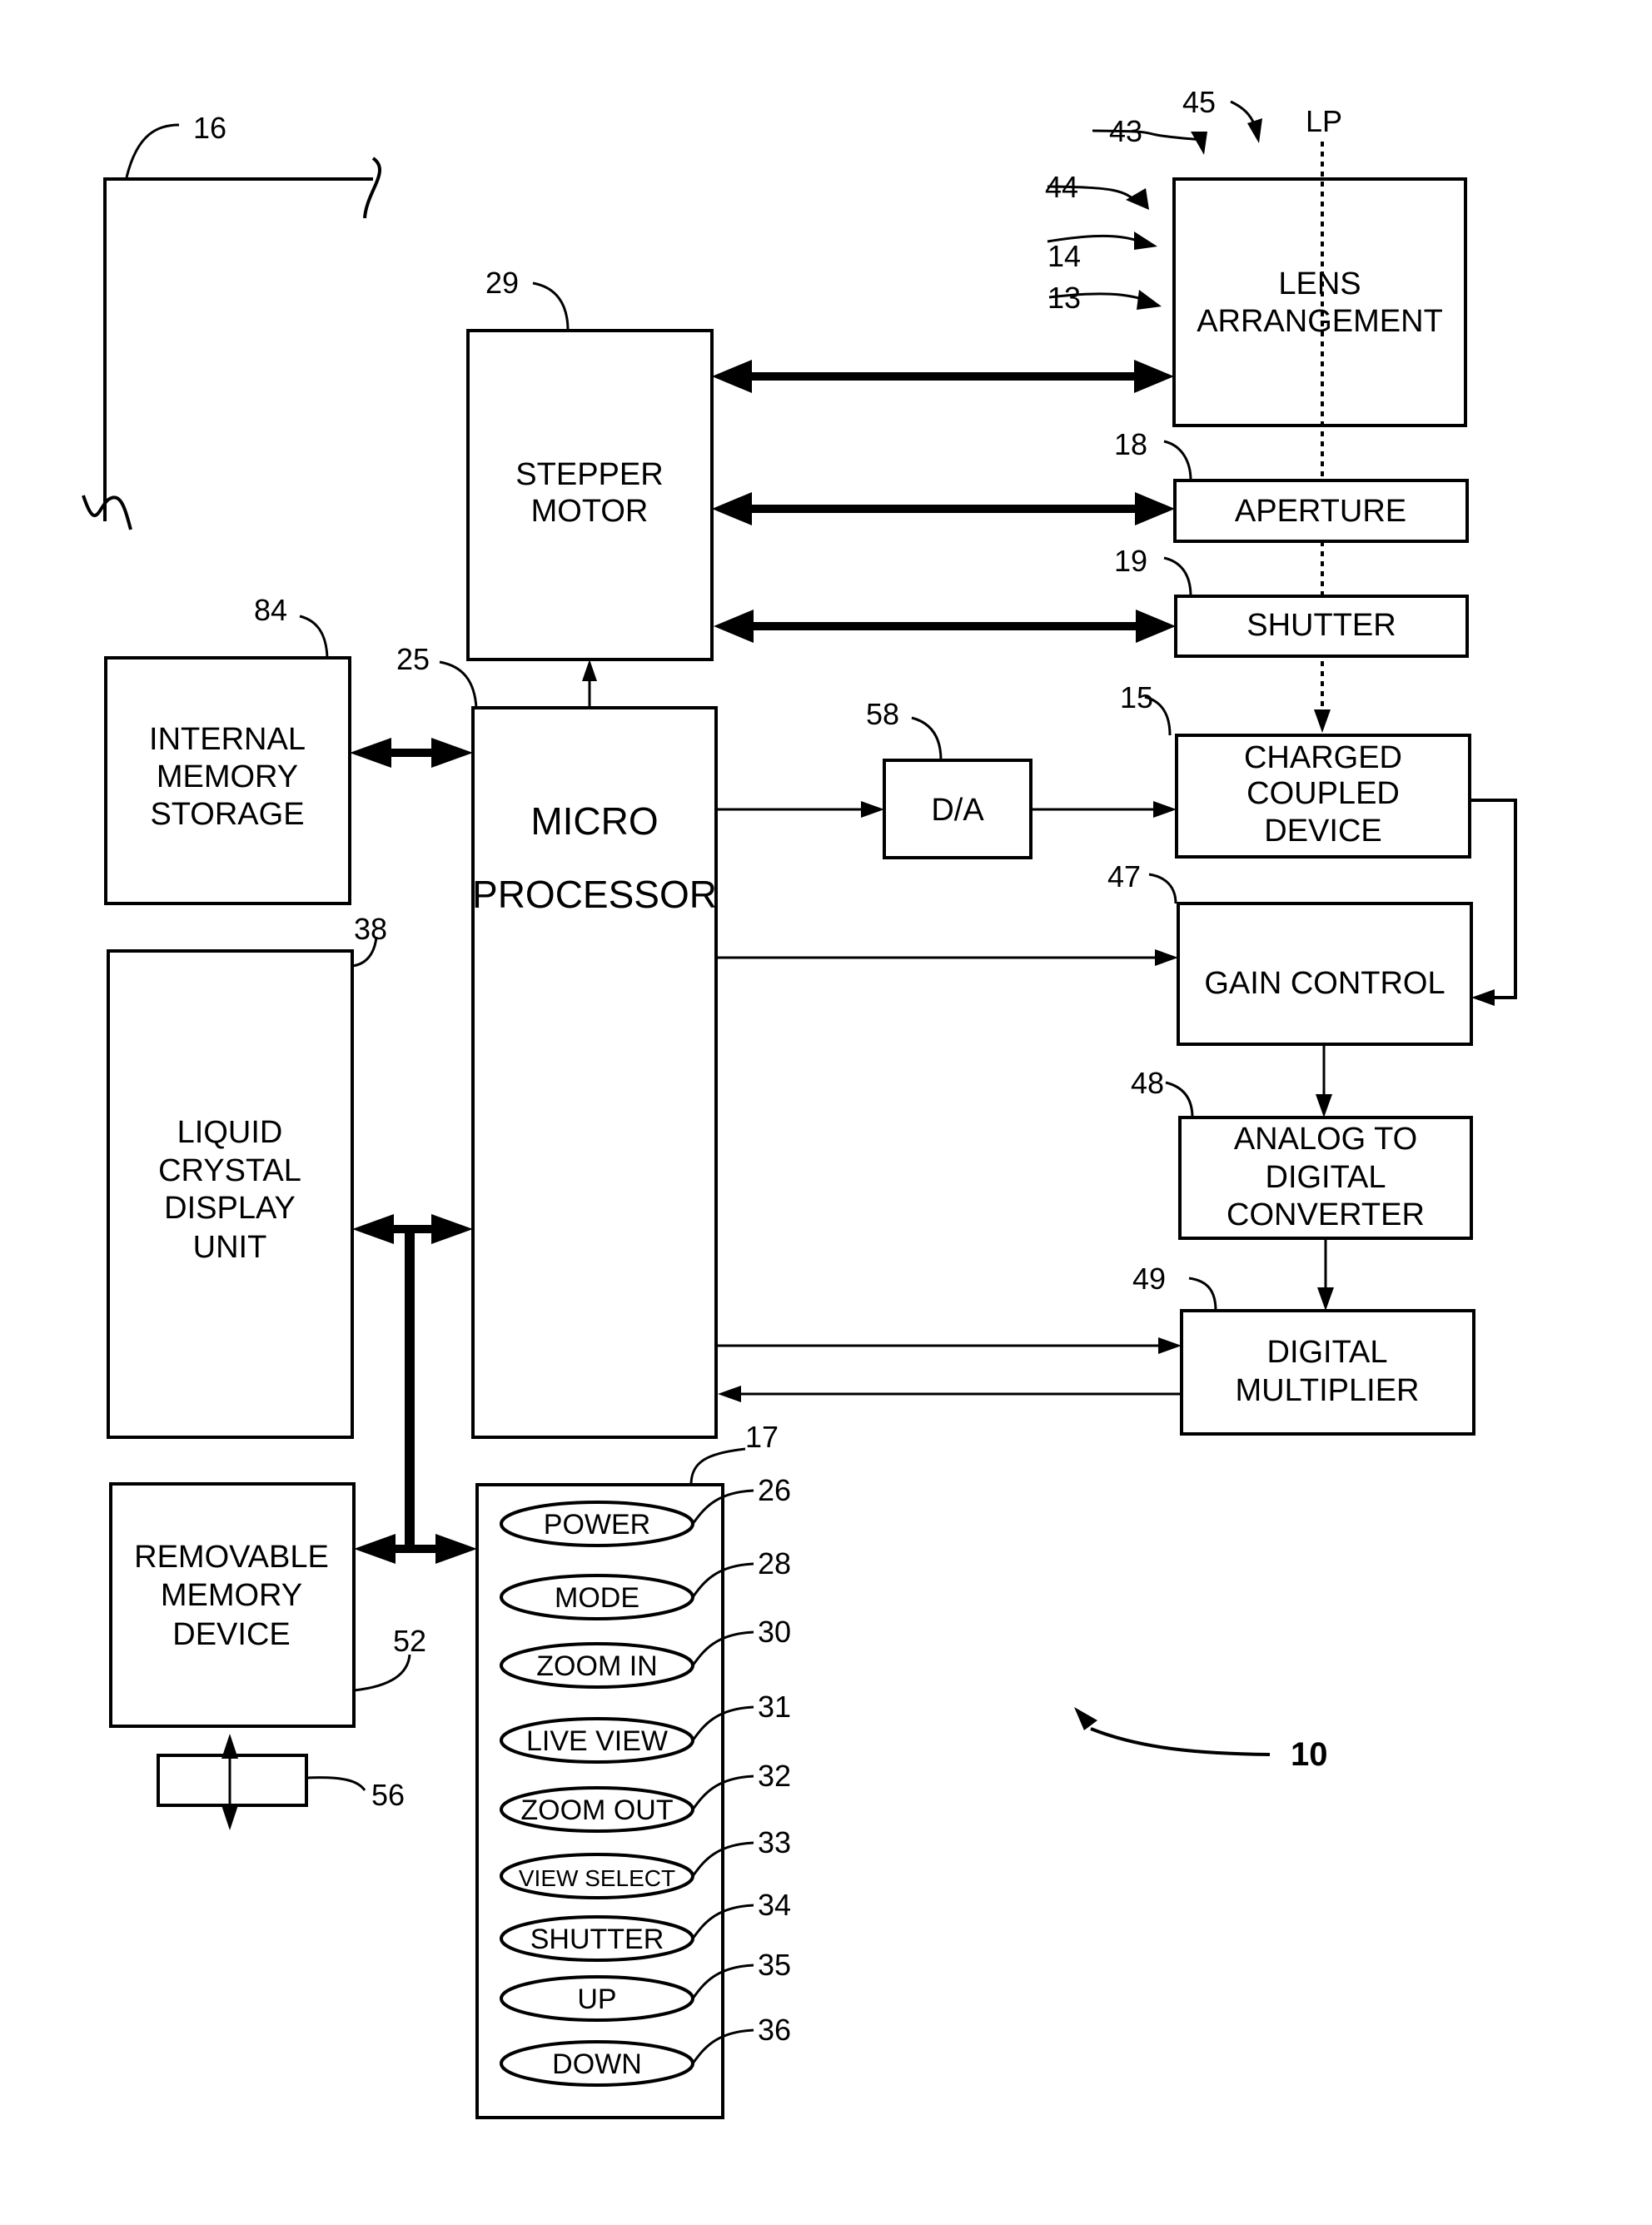 This screenshot has height=2225, width=1652. Describe the element at coordinates (944, 509) in the screenshot. I see `stepper-aperture-bus` at that location.